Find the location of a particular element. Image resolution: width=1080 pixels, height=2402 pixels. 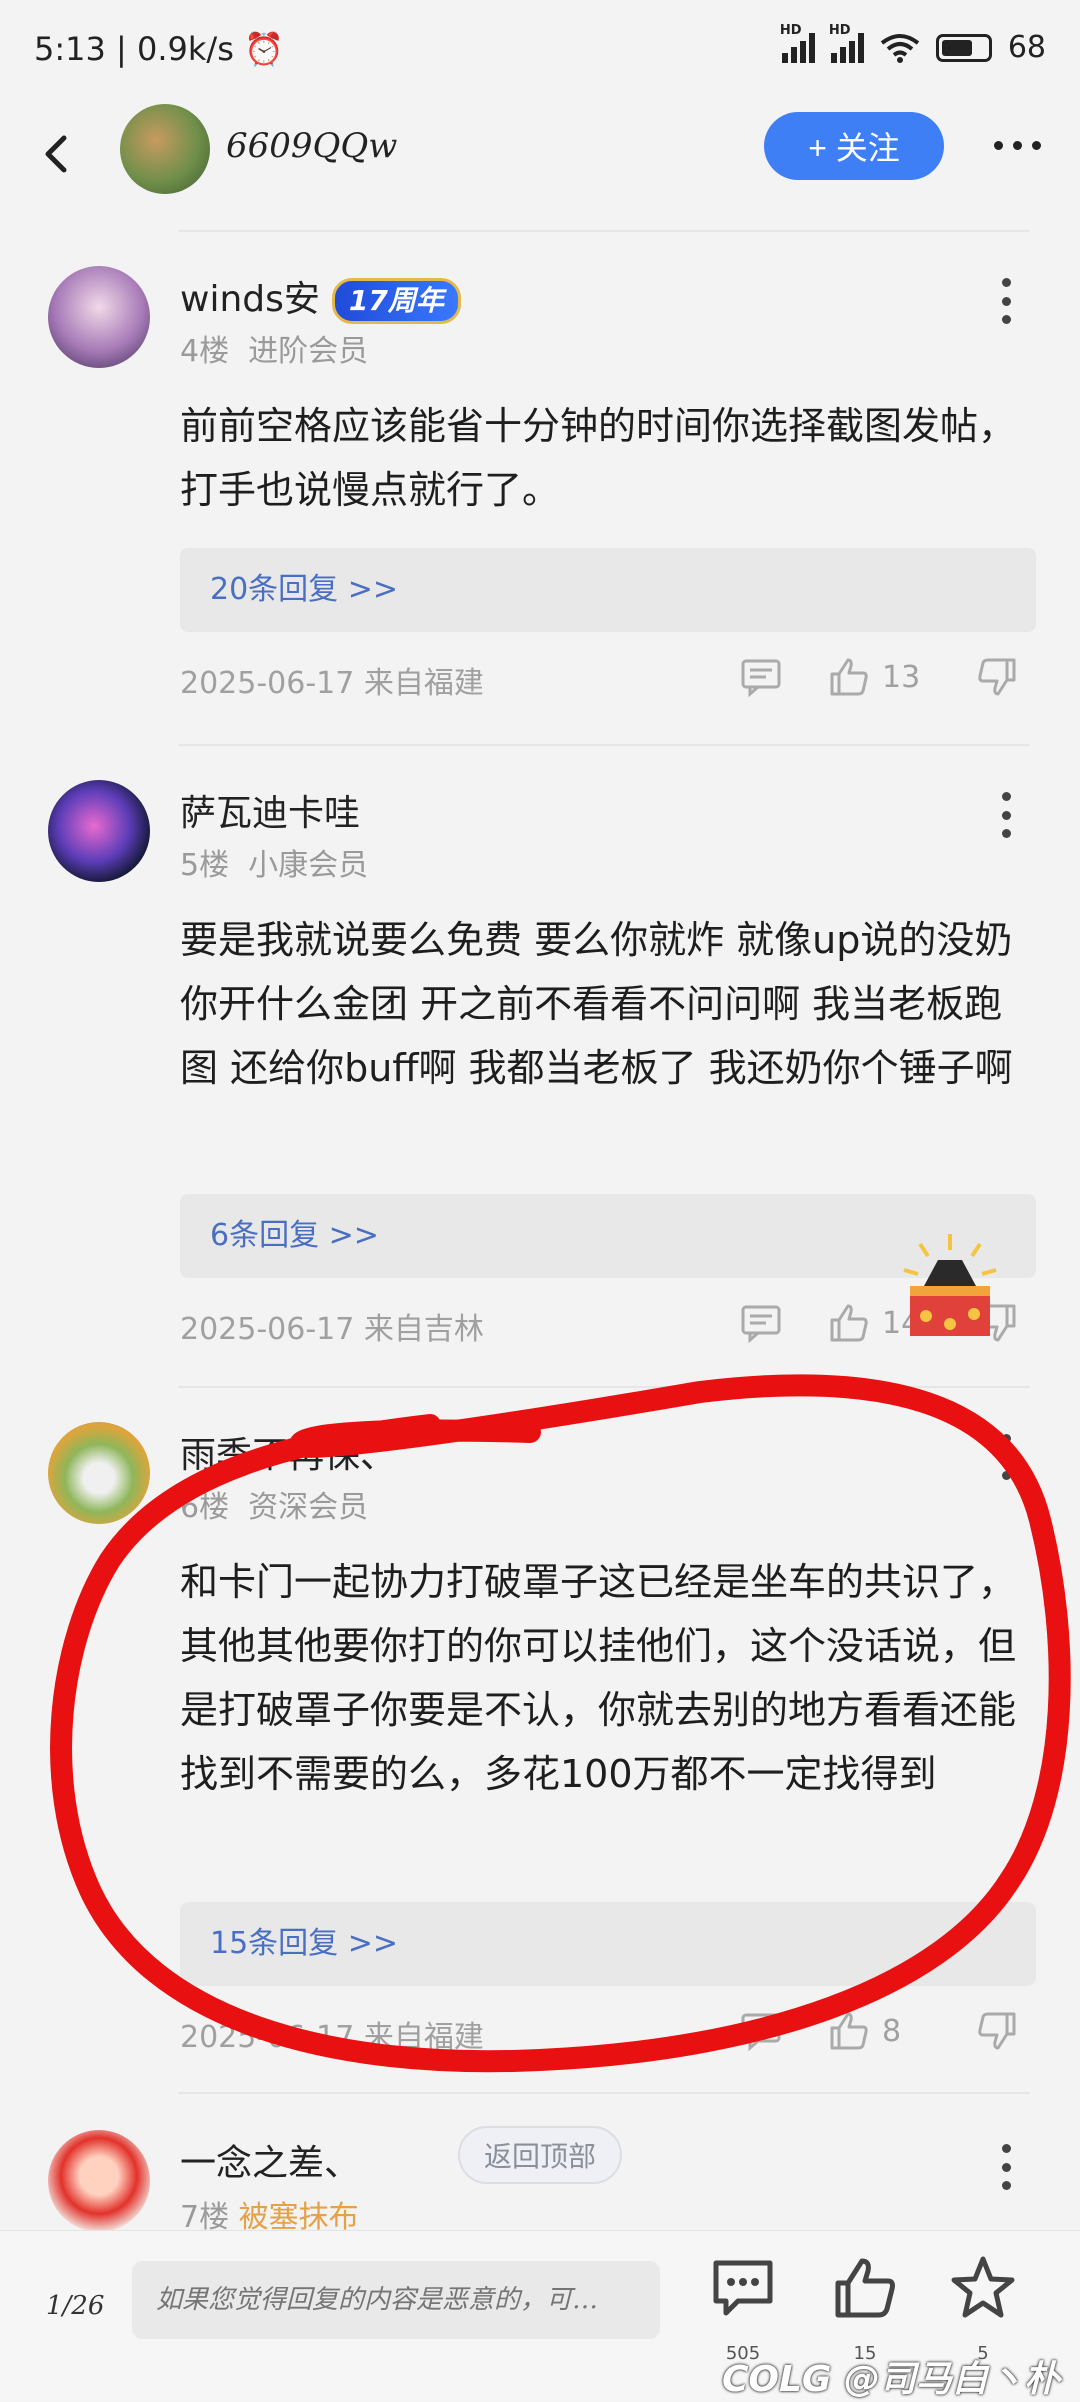

like-button: 8 is located at coordinates (864, 2031).